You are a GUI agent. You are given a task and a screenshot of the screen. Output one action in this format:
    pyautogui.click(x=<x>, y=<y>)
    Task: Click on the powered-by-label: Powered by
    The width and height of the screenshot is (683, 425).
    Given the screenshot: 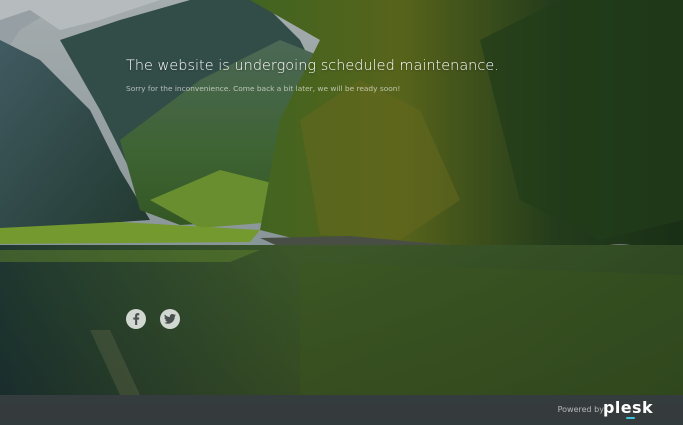 What is the action you would take?
    pyautogui.click(x=580, y=409)
    